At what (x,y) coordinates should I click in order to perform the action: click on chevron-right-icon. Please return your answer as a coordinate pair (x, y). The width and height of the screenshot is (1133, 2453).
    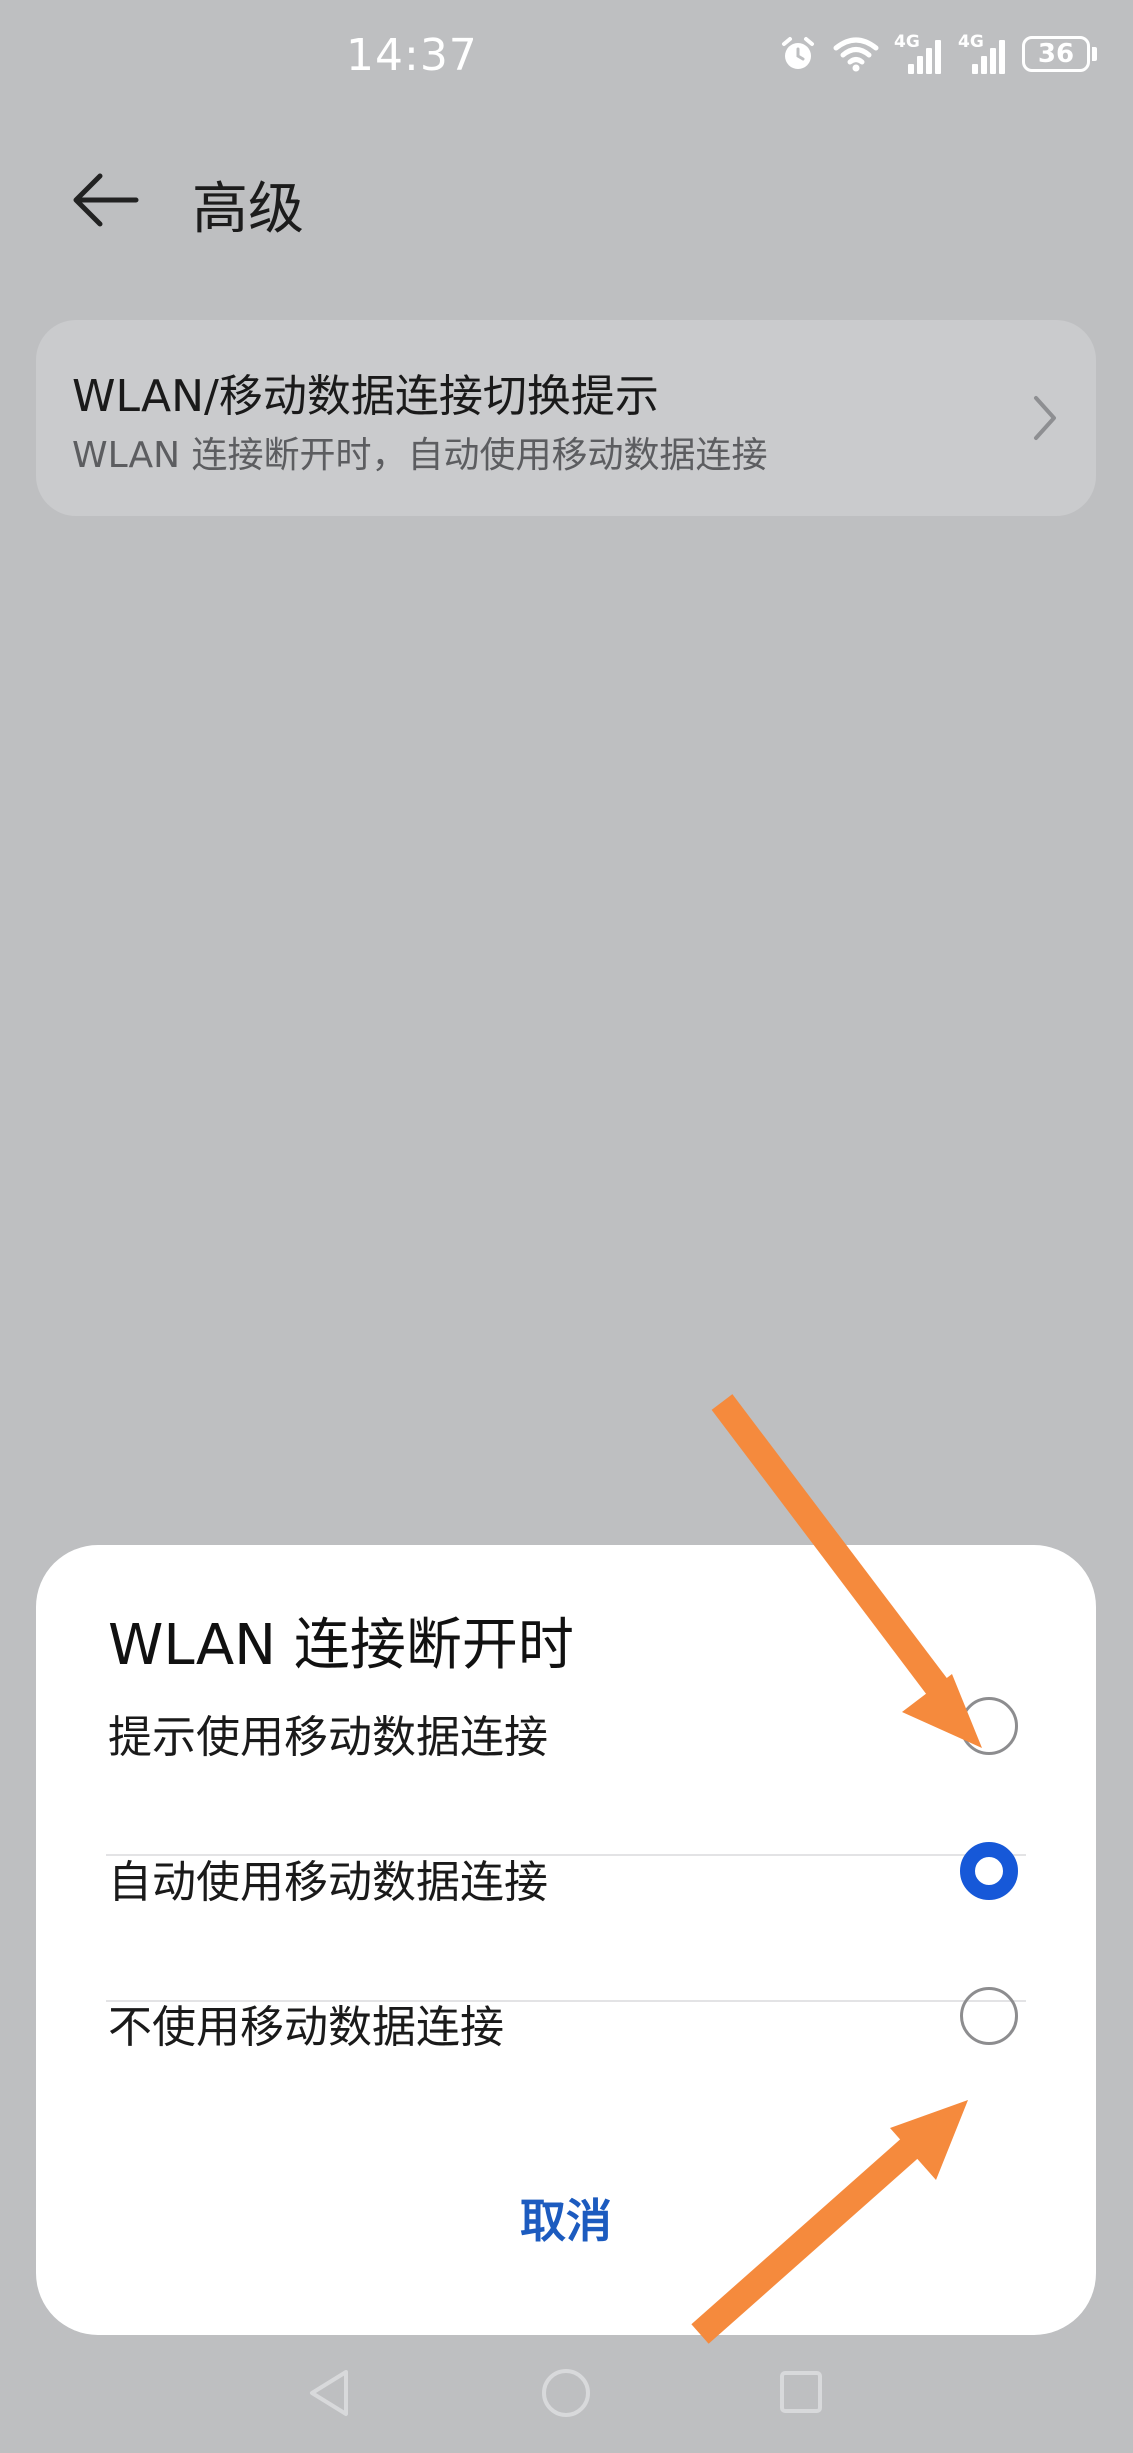
    Looking at the image, I should click on (1045, 418).